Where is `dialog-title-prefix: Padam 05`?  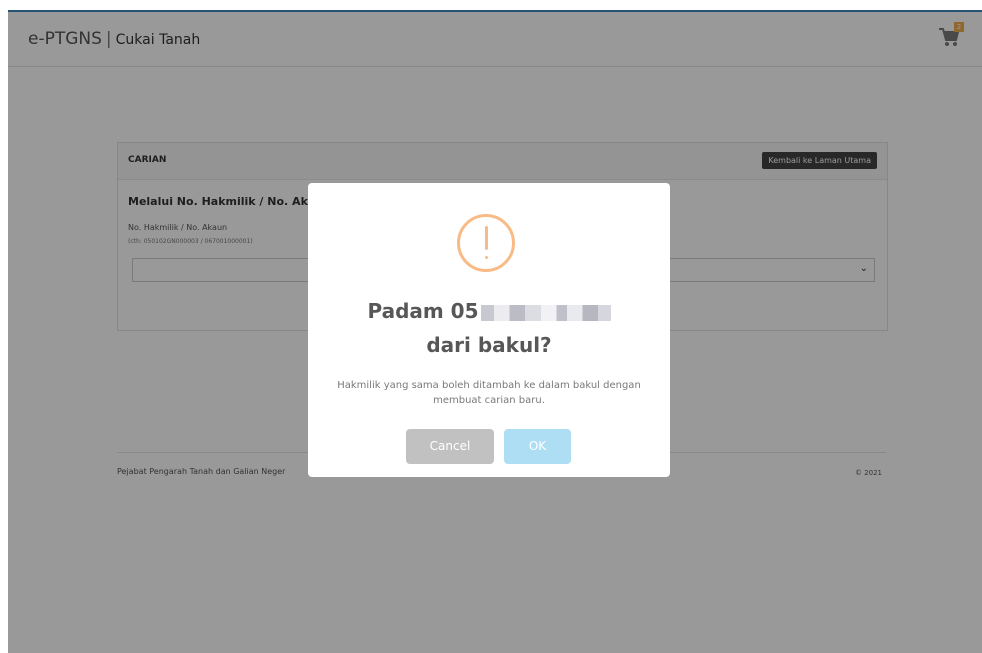
dialog-title-prefix: Padam 05 is located at coordinates (423, 311).